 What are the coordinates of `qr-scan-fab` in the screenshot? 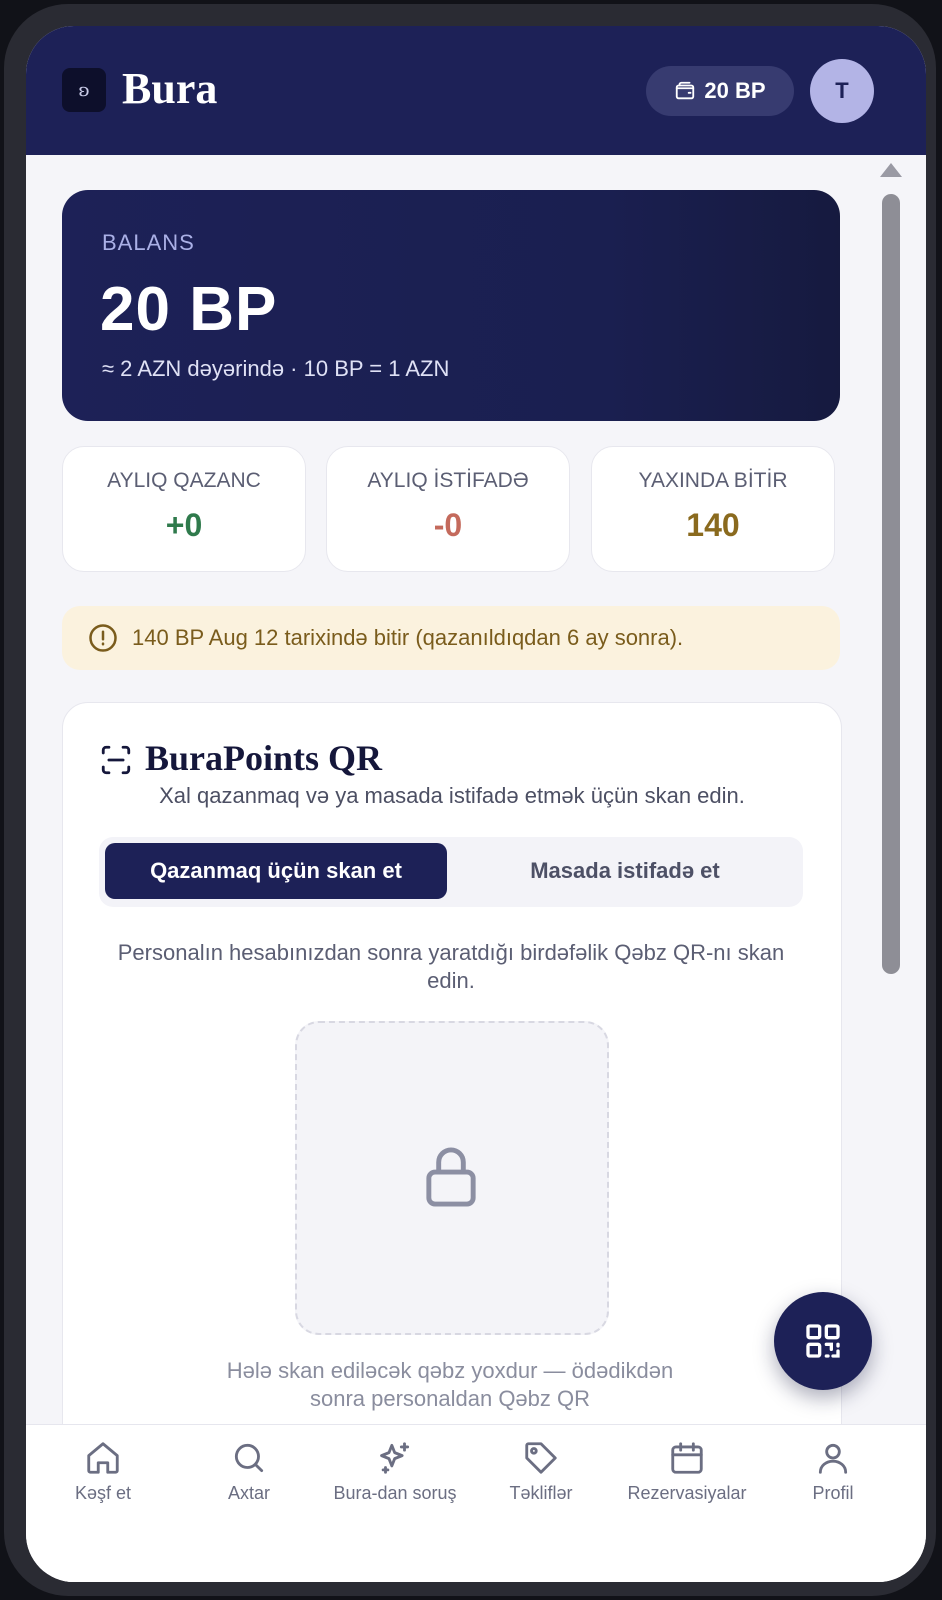 It's located at (823, 1341).